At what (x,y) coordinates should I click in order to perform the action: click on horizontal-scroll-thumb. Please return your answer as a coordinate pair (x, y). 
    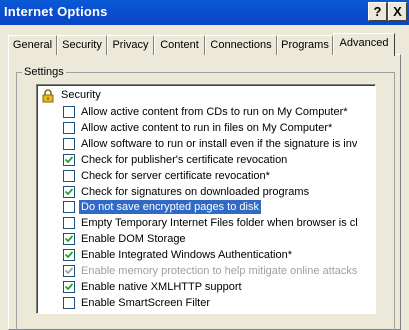
    Looking at the image, I should click on (188, 313).